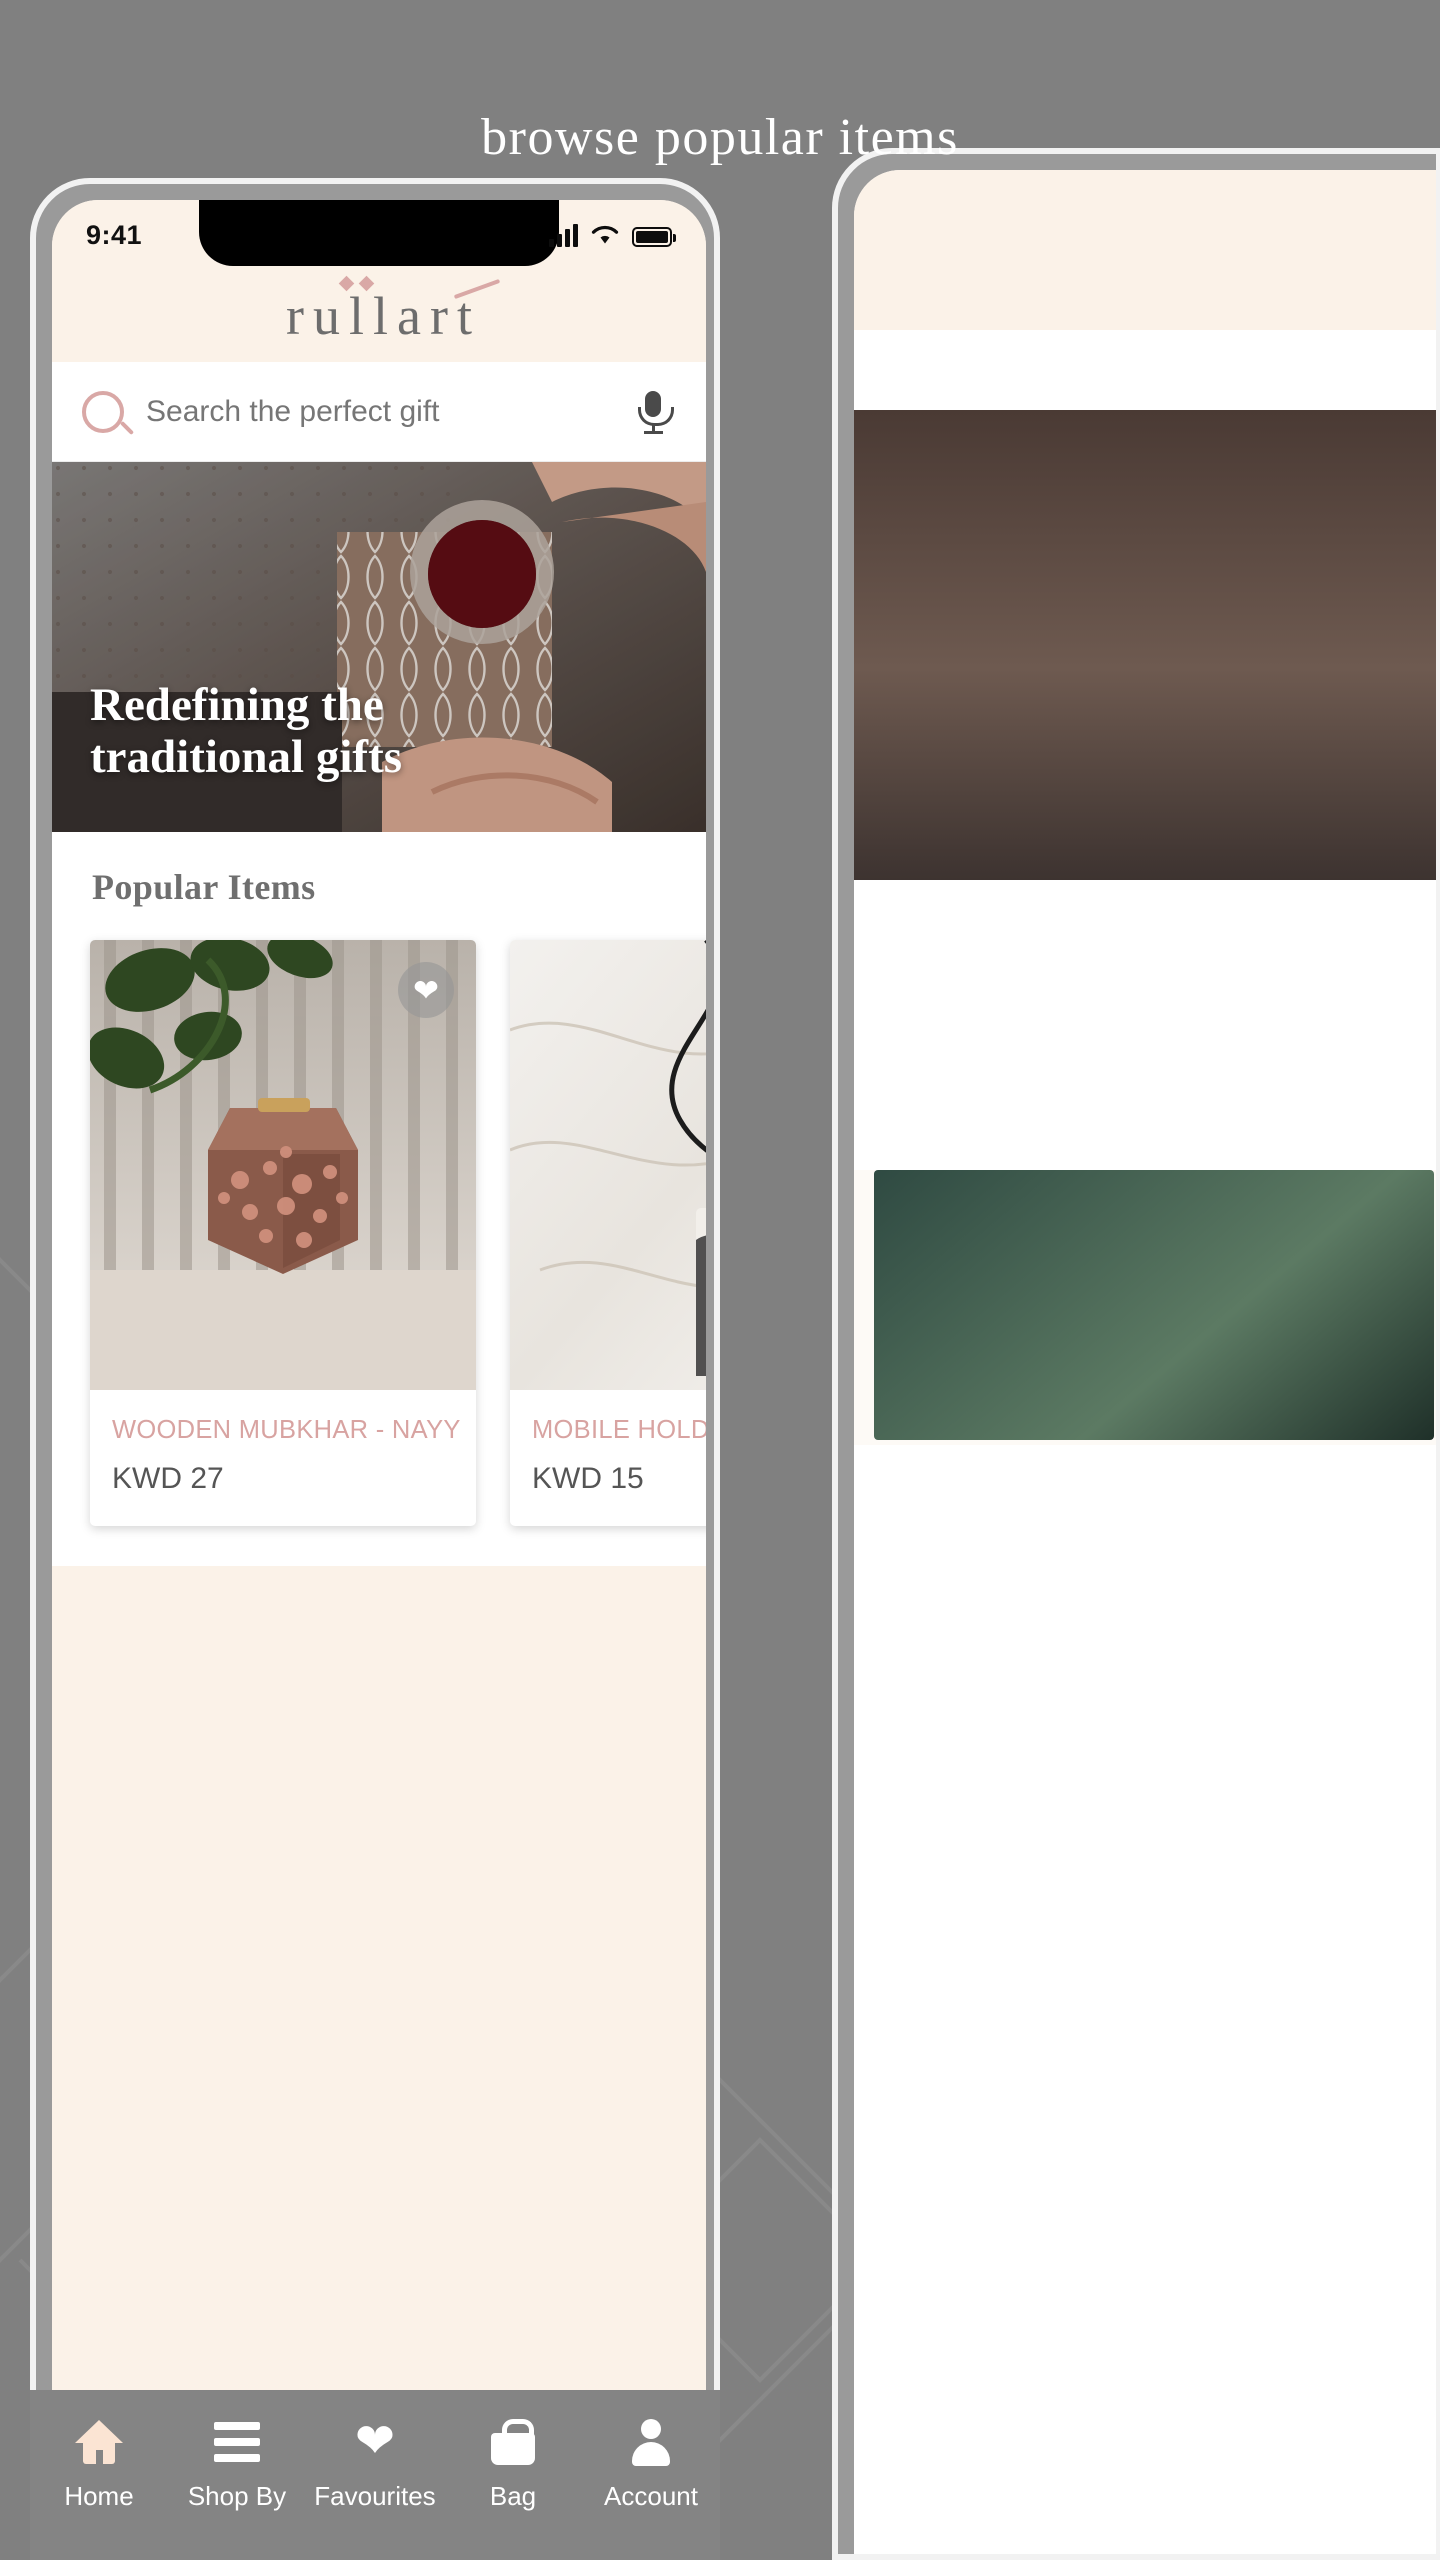  Describe the element at coordinates (168, 1478) in the screenshot. I see `product-price: KWD 27` at that location.